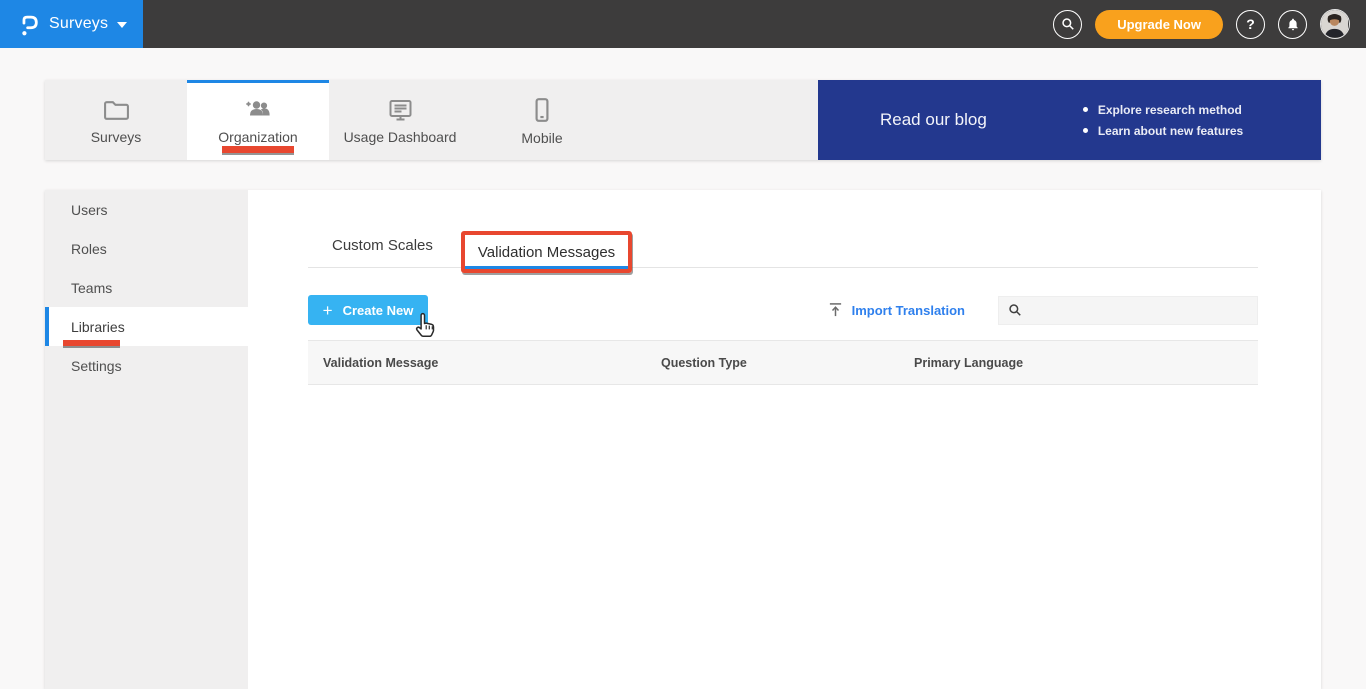  What do you see at coordinates (116, 137) in the screenshot?
I see `nav-tab-label: Surveys` at bounding box center [116, 137].